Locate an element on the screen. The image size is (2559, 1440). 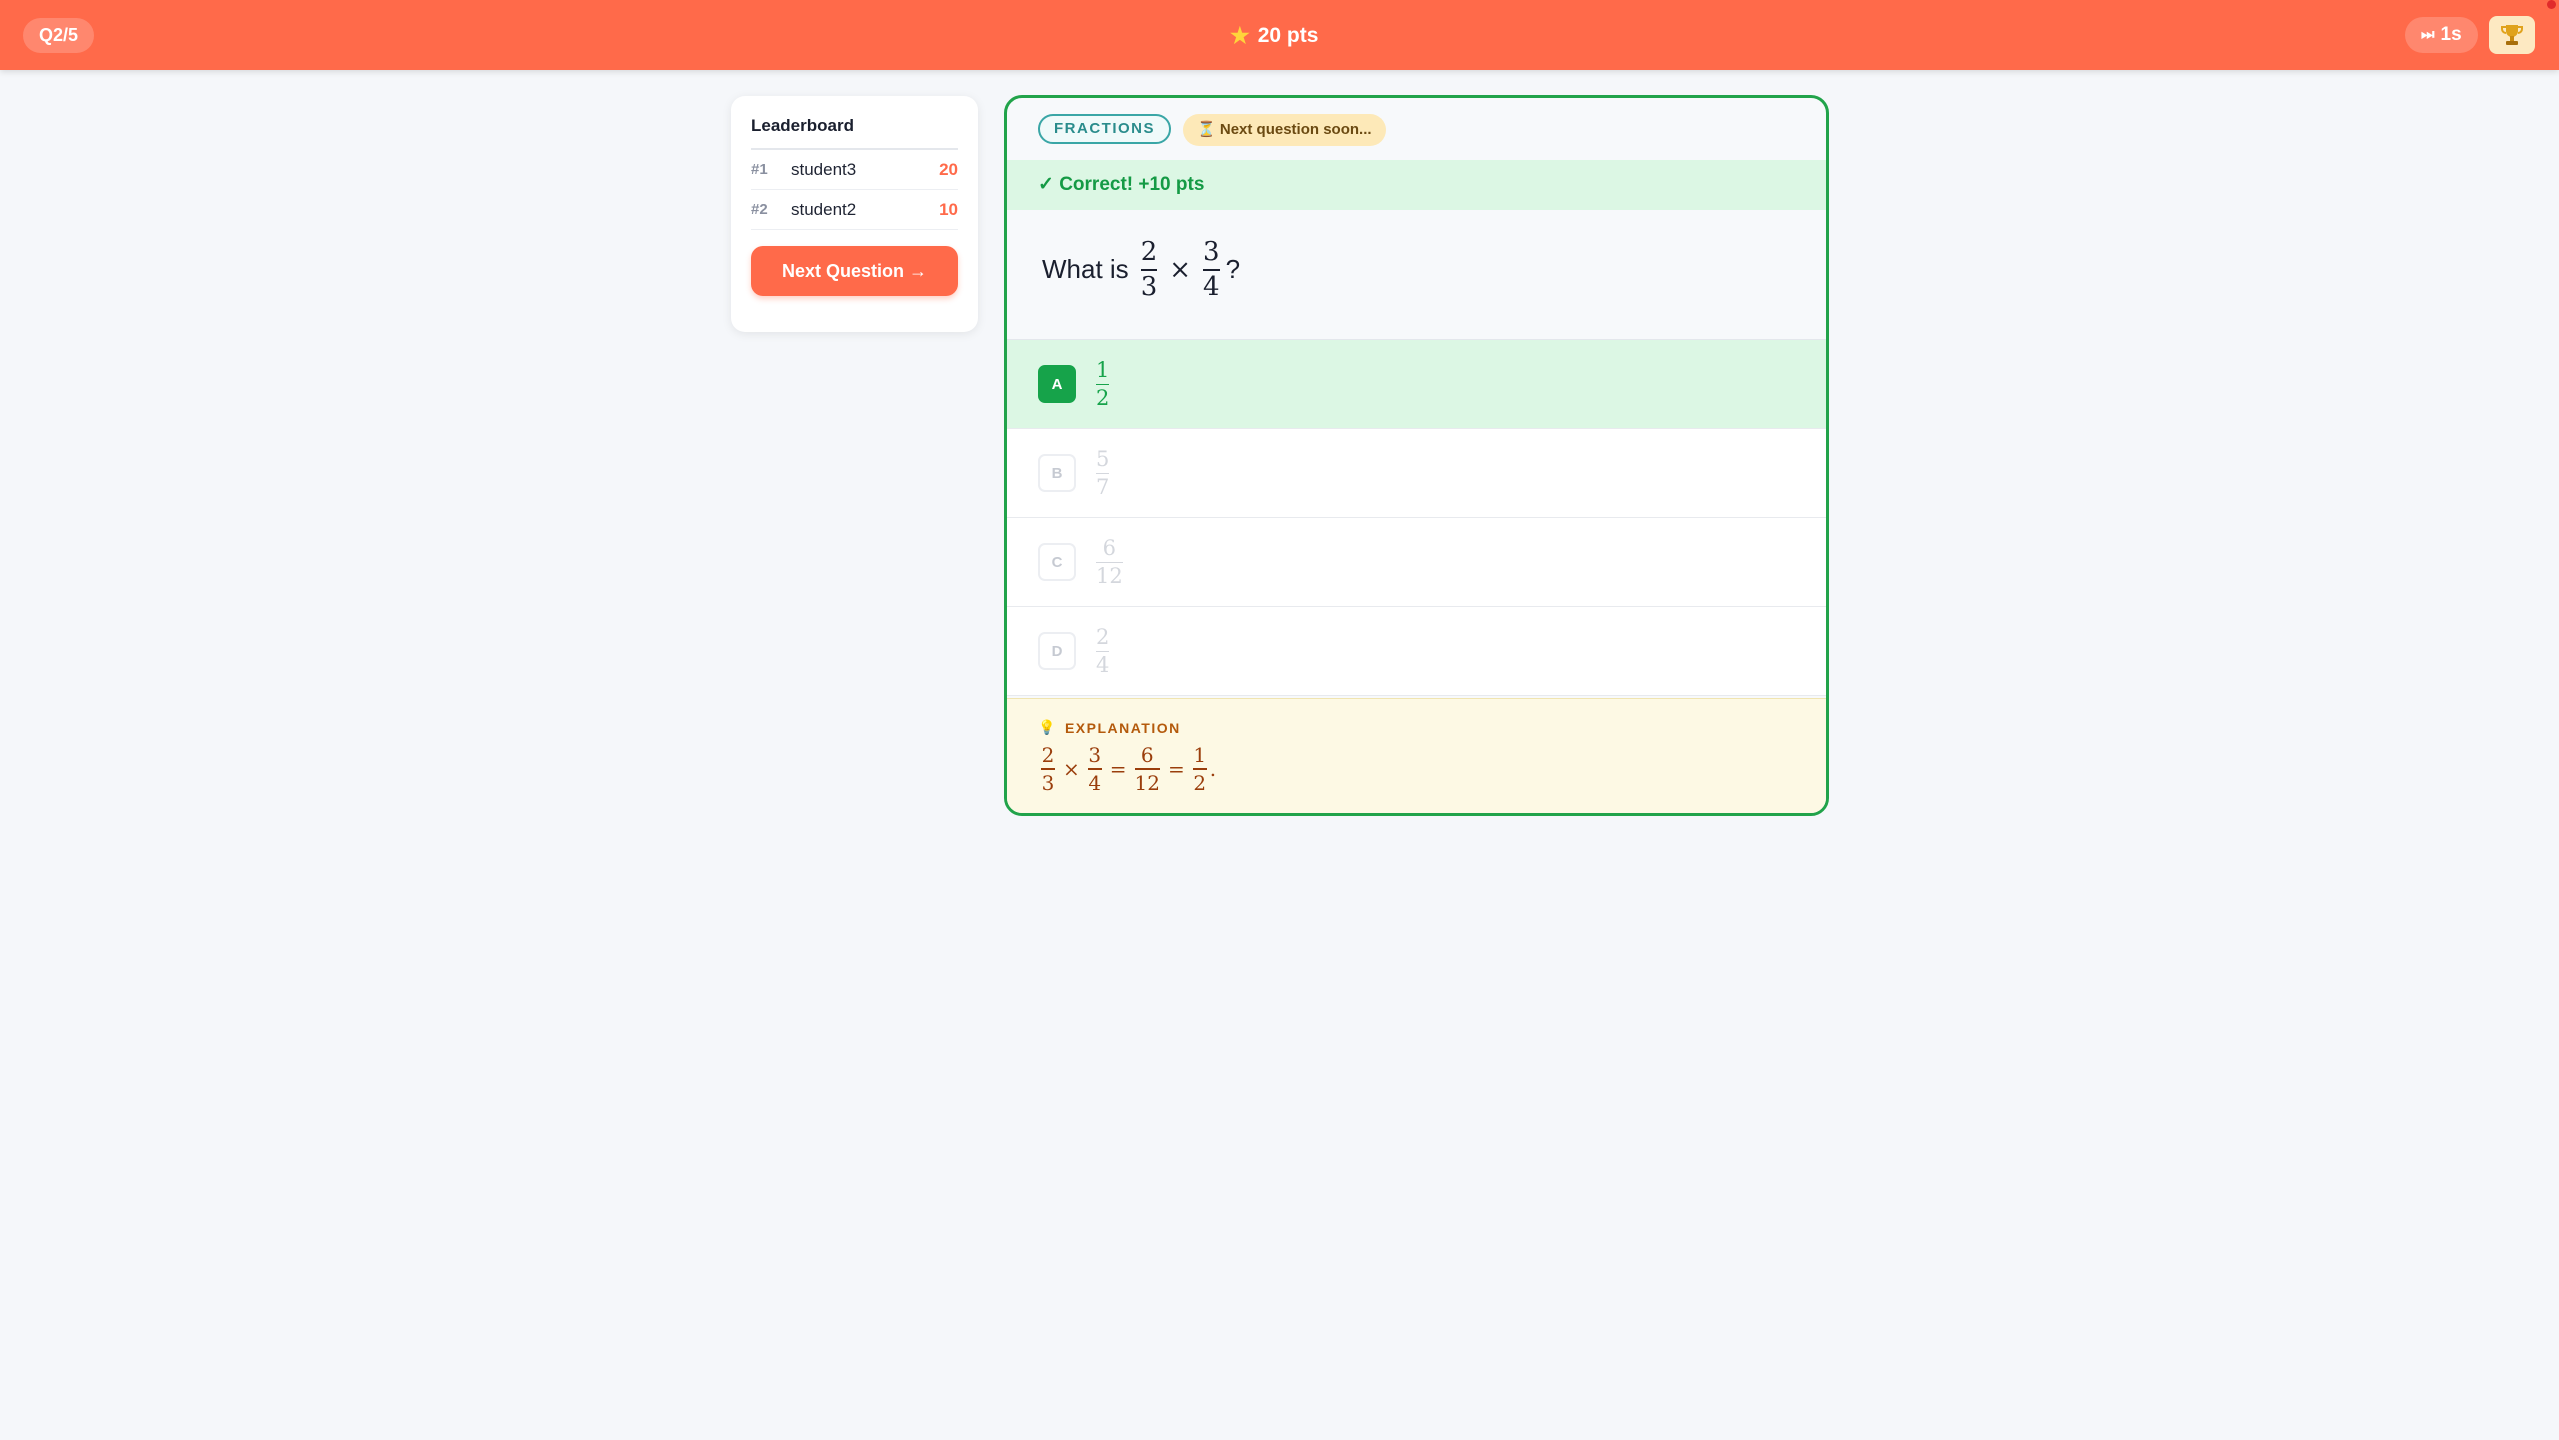
option-fraction: 6 12 is located at coordinates (1109, 562).